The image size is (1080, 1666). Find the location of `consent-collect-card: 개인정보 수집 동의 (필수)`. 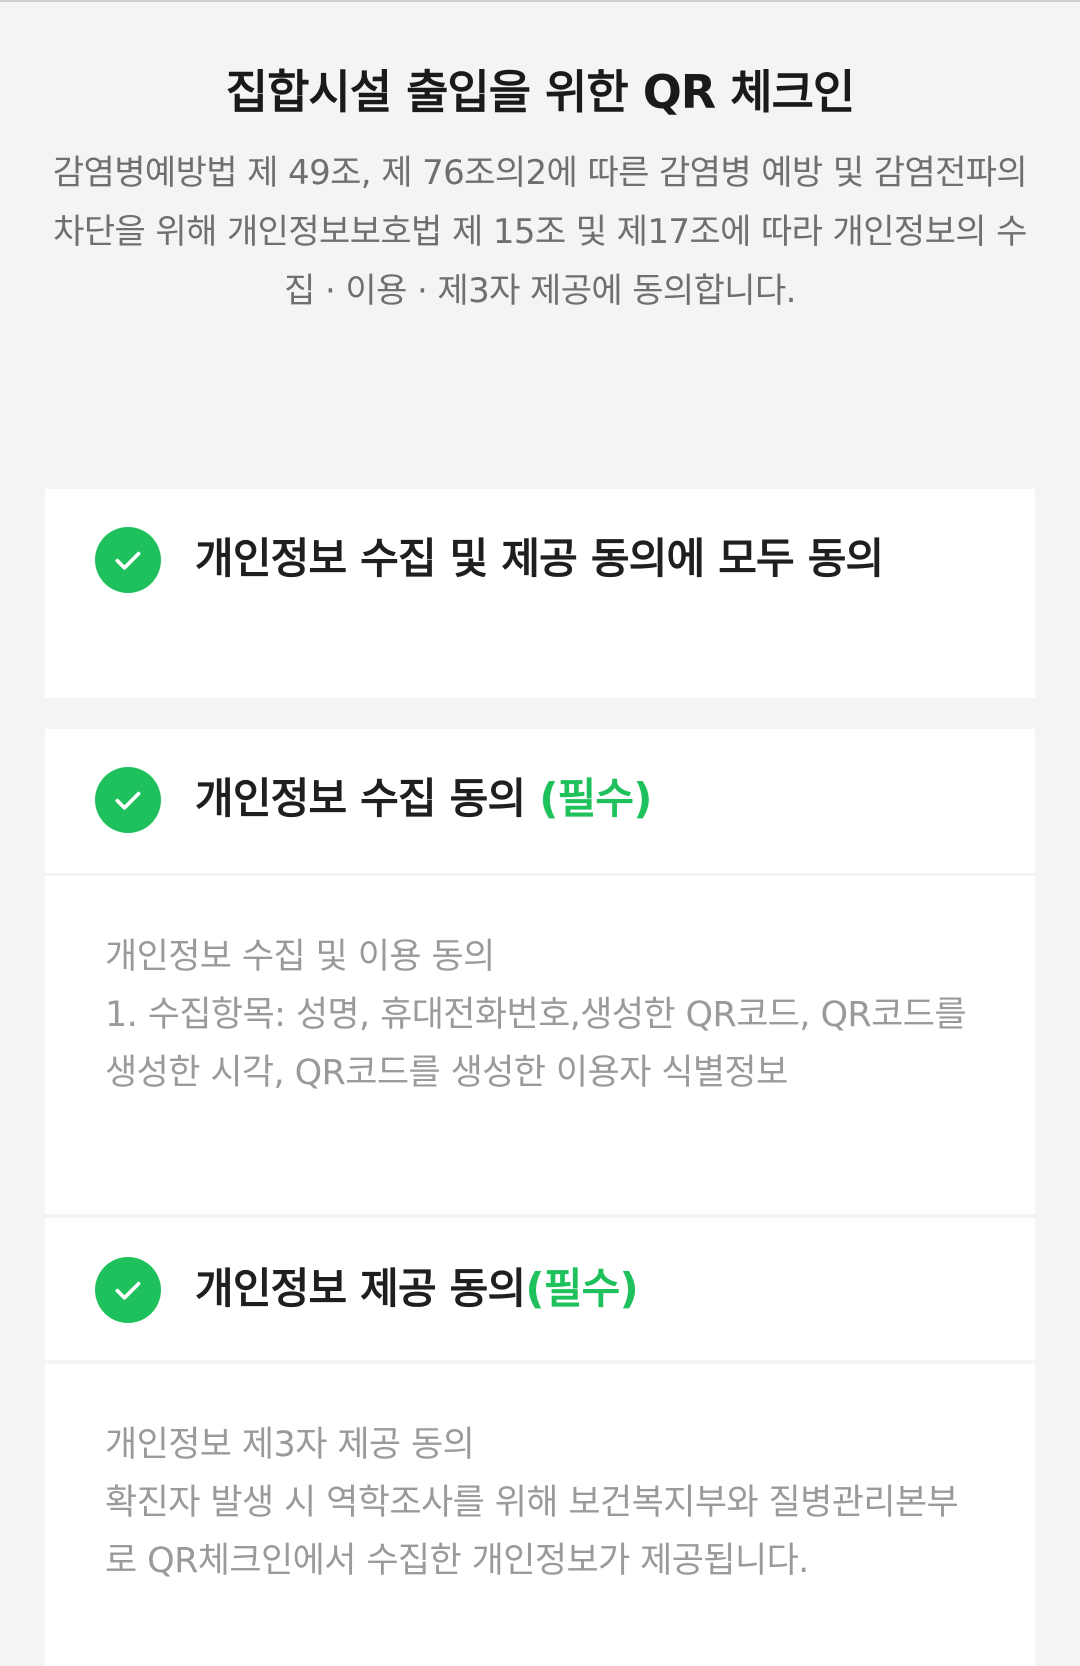

consent-collect-card: 개인정보 수집 동의 (필수) is located at coordinates (540, 801).